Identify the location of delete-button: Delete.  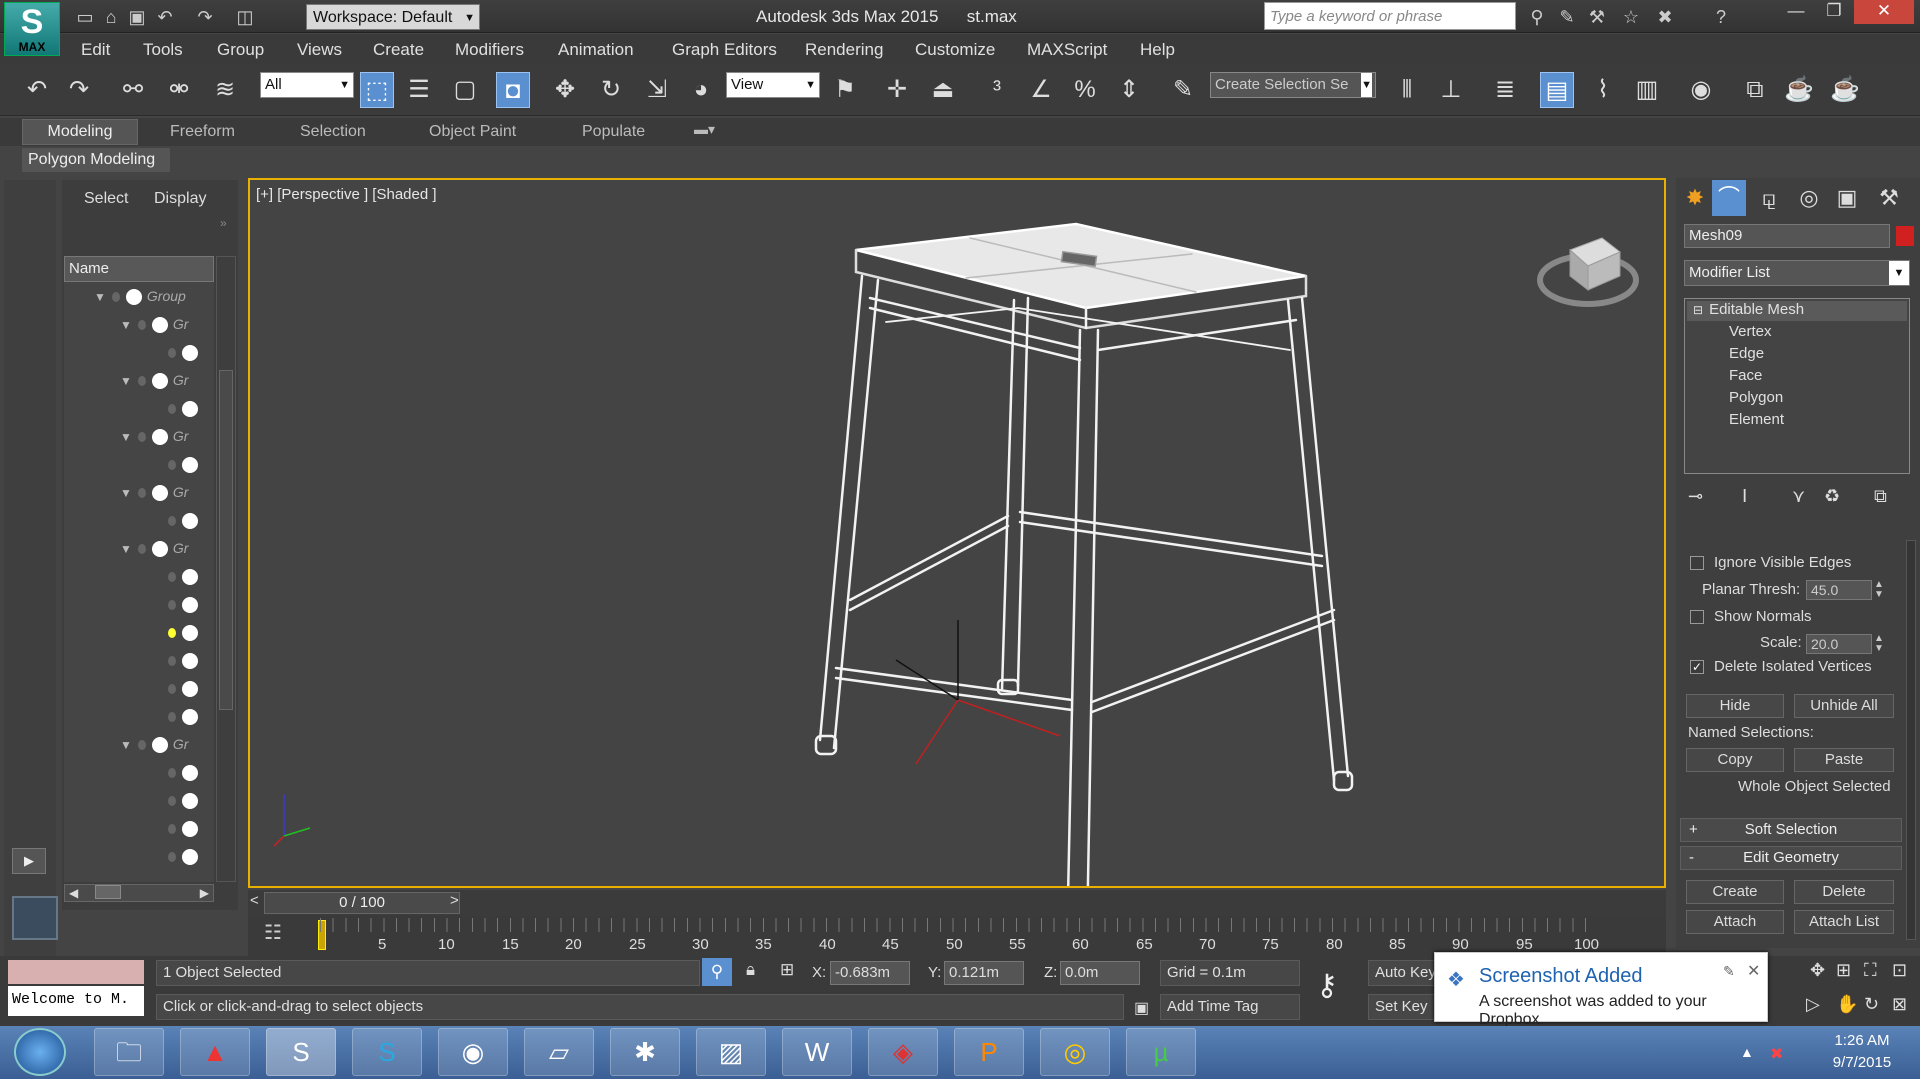
(1844, 892).